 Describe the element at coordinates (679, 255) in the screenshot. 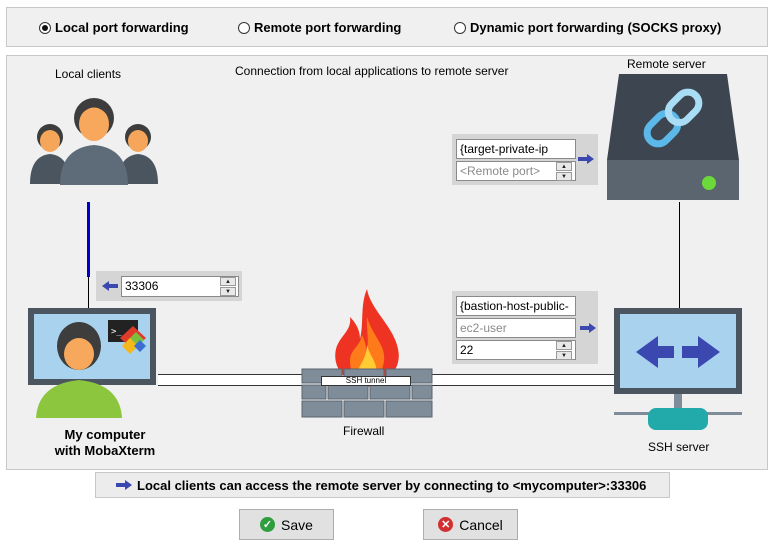

I see `server-link-line` at that location.